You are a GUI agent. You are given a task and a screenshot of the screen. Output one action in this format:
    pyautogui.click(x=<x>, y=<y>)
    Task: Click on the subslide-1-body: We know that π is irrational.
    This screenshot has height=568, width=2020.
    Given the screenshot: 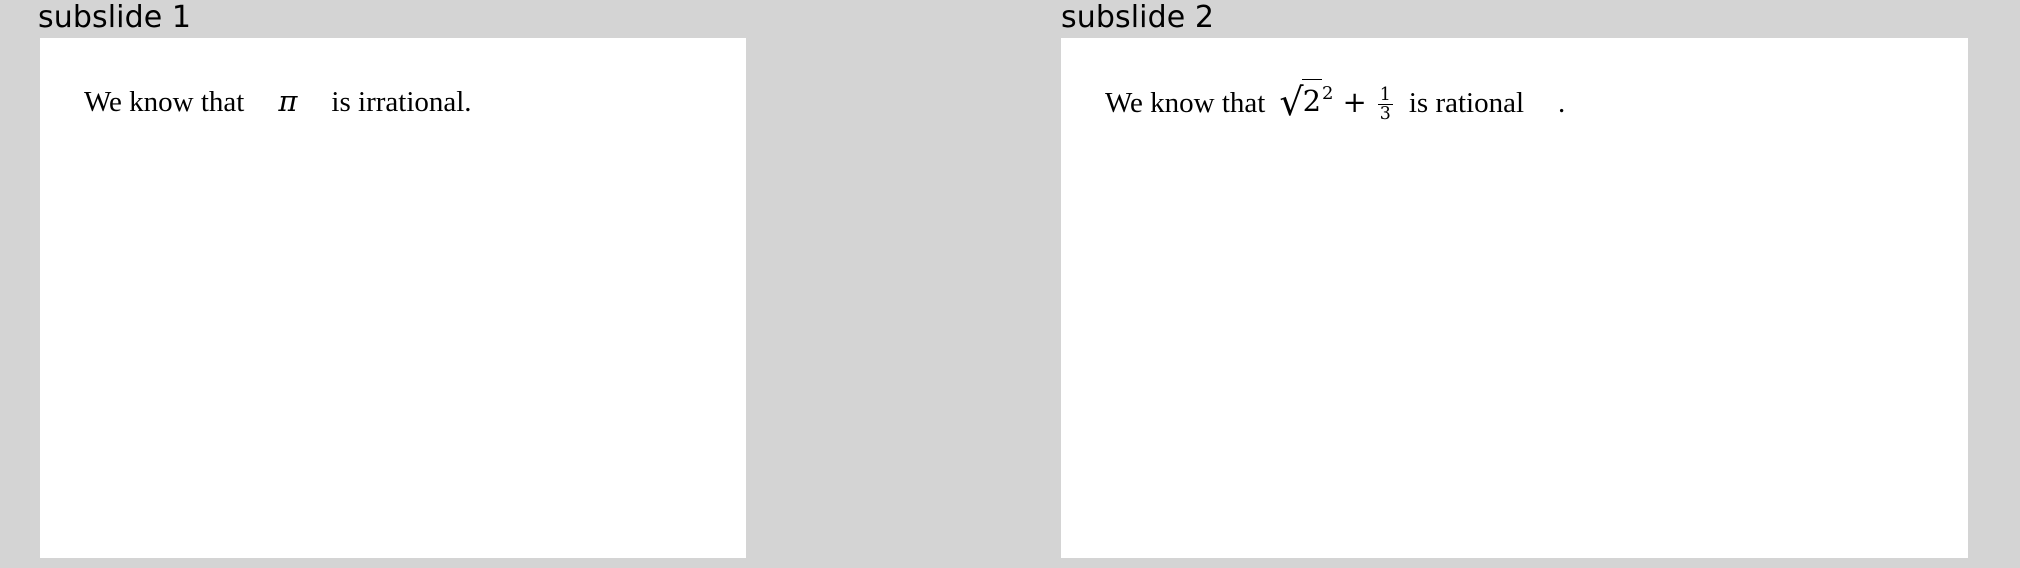 What is the action you would take?
    pyautogui.click(x=407, y=101)
    